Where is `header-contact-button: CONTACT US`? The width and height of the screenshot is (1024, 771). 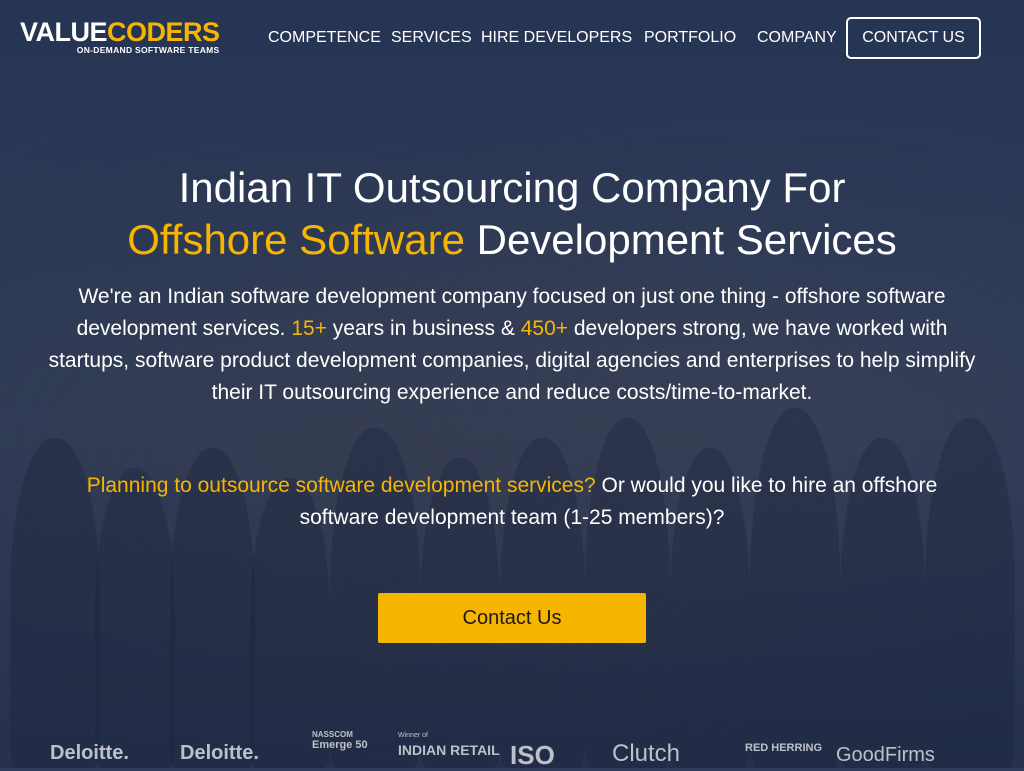
header-contact-button: CONTACT US is located at coordinates (913, 38).